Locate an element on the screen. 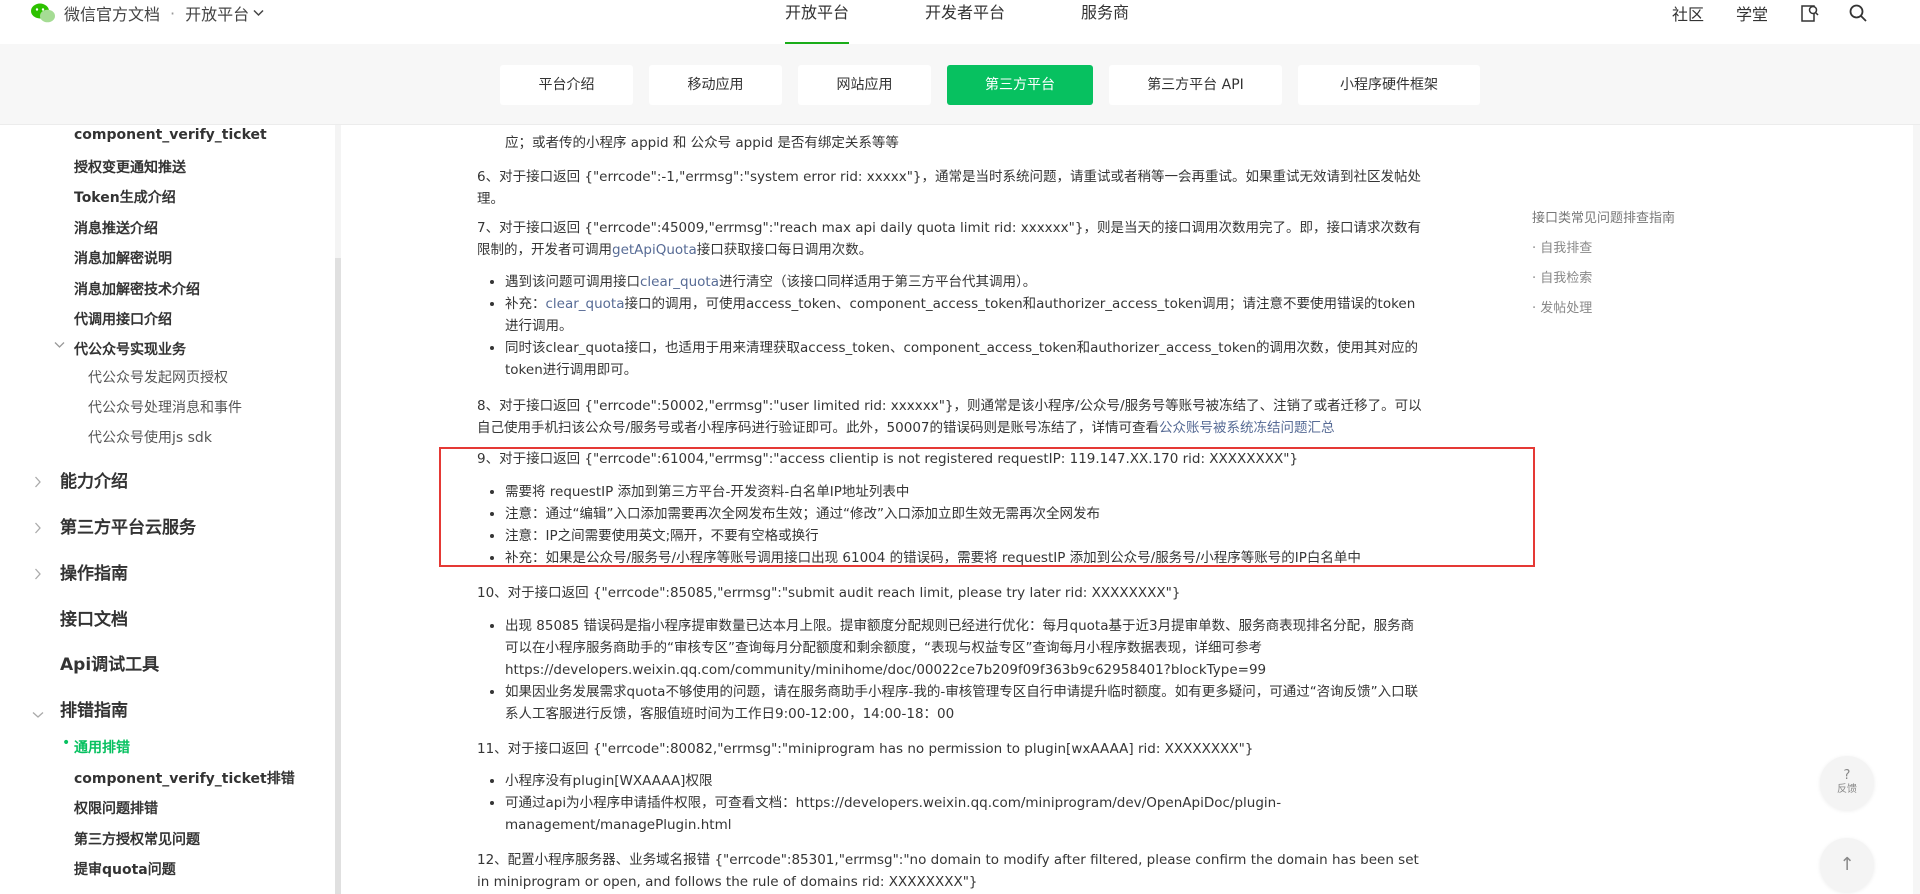 Image resolution: width=1920 pixels, height=894 pixels. sidebar-item-web-auth: 代公众号发起网页授权 is located at coordinates (158, 377).